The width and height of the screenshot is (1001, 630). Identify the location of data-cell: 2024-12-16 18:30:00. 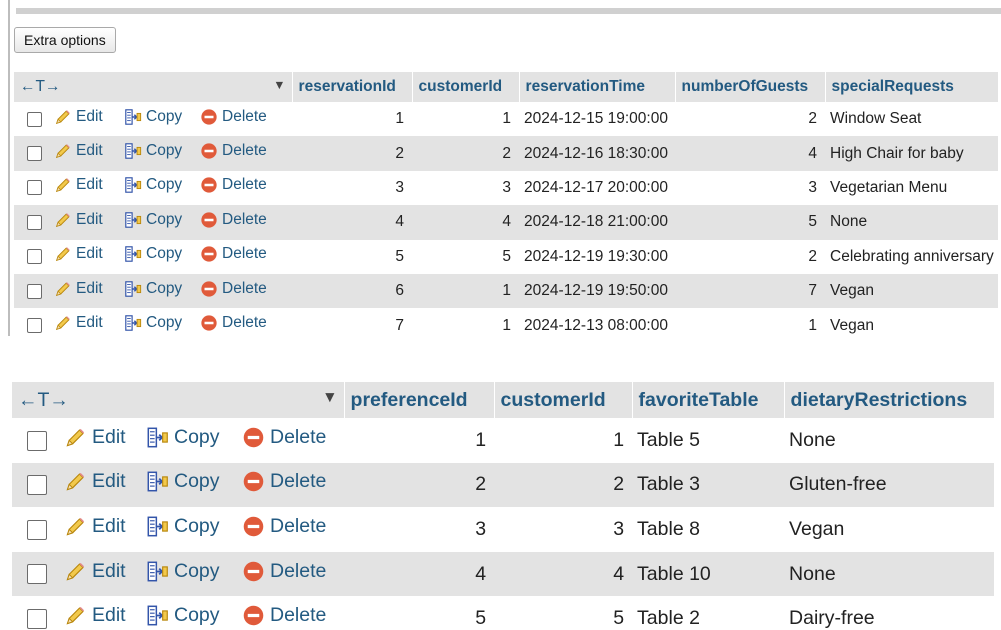
(597, 153).